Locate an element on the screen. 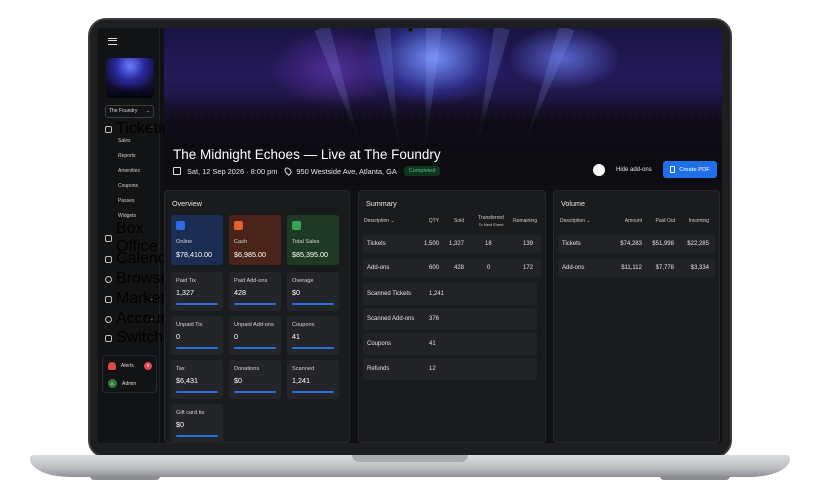 Image resolution: width=820 pixels, height=500 pixels. chevron-up-icon: ⌃ is located at coordinates (151, 129).